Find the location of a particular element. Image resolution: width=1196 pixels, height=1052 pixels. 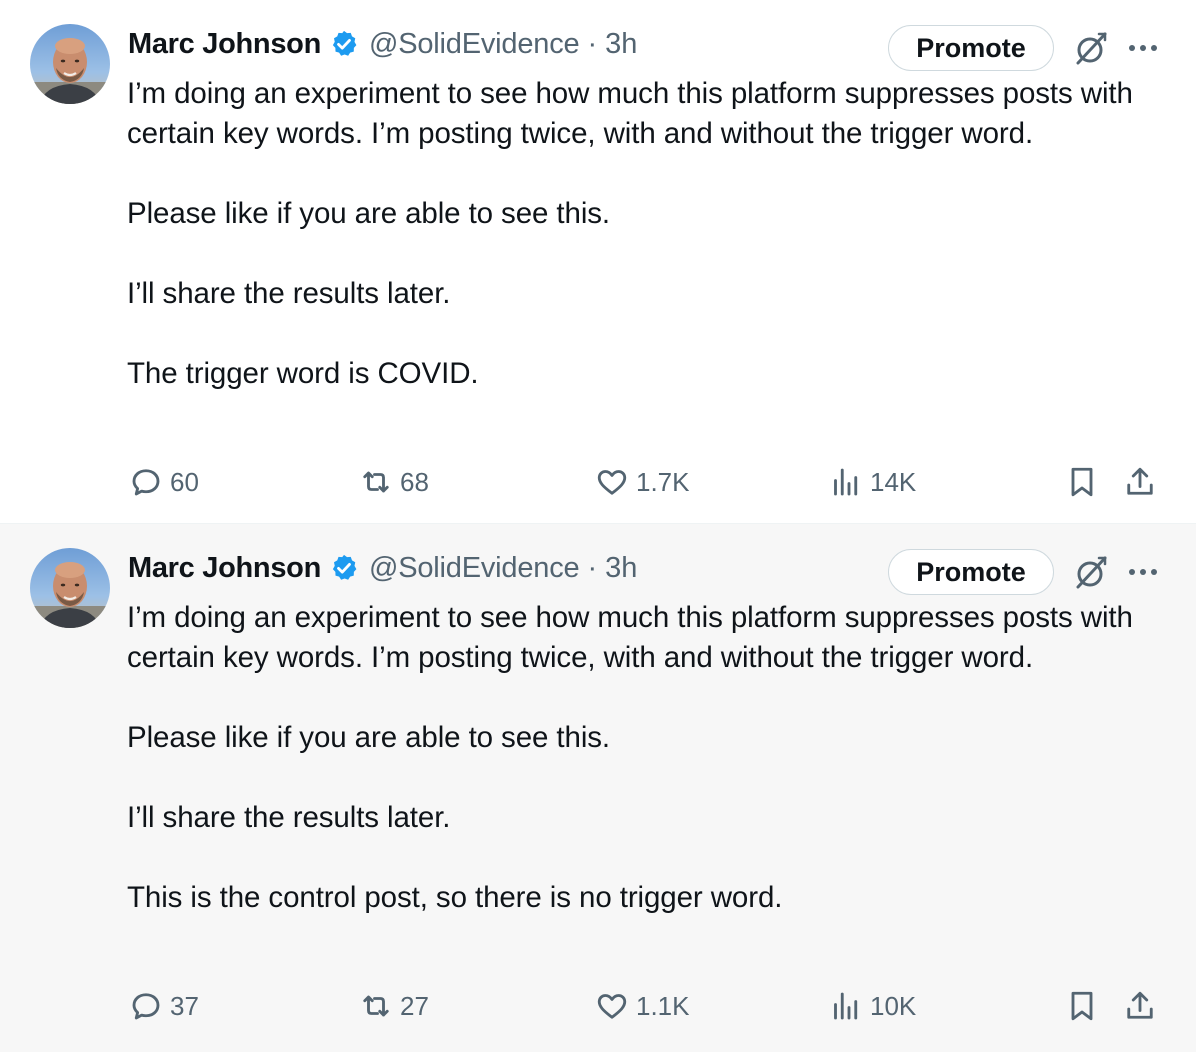

repost-count: 68 is located at coordinates (414, 481).